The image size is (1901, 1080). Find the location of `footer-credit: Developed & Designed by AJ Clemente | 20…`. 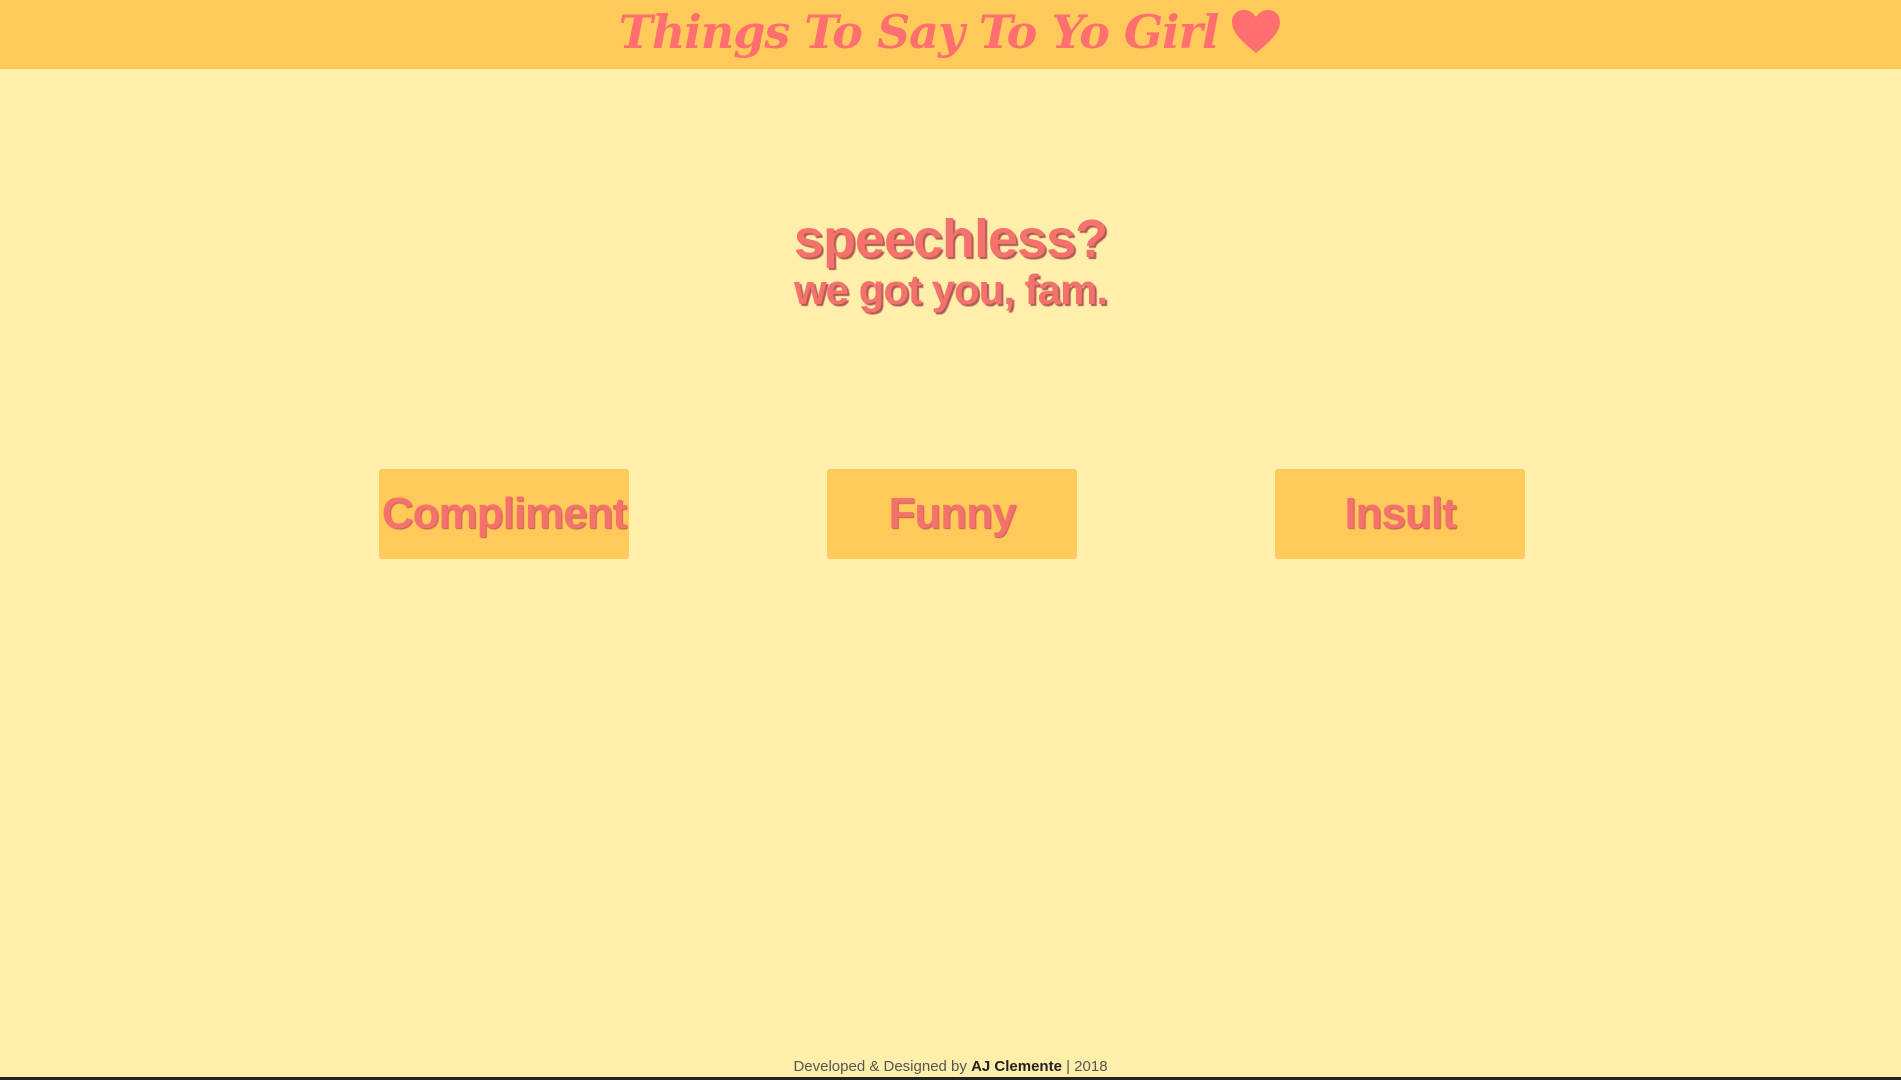

footer-credit: Developed & Designed by AJ Clemente | 20… is located at coordinates (950, 1066).